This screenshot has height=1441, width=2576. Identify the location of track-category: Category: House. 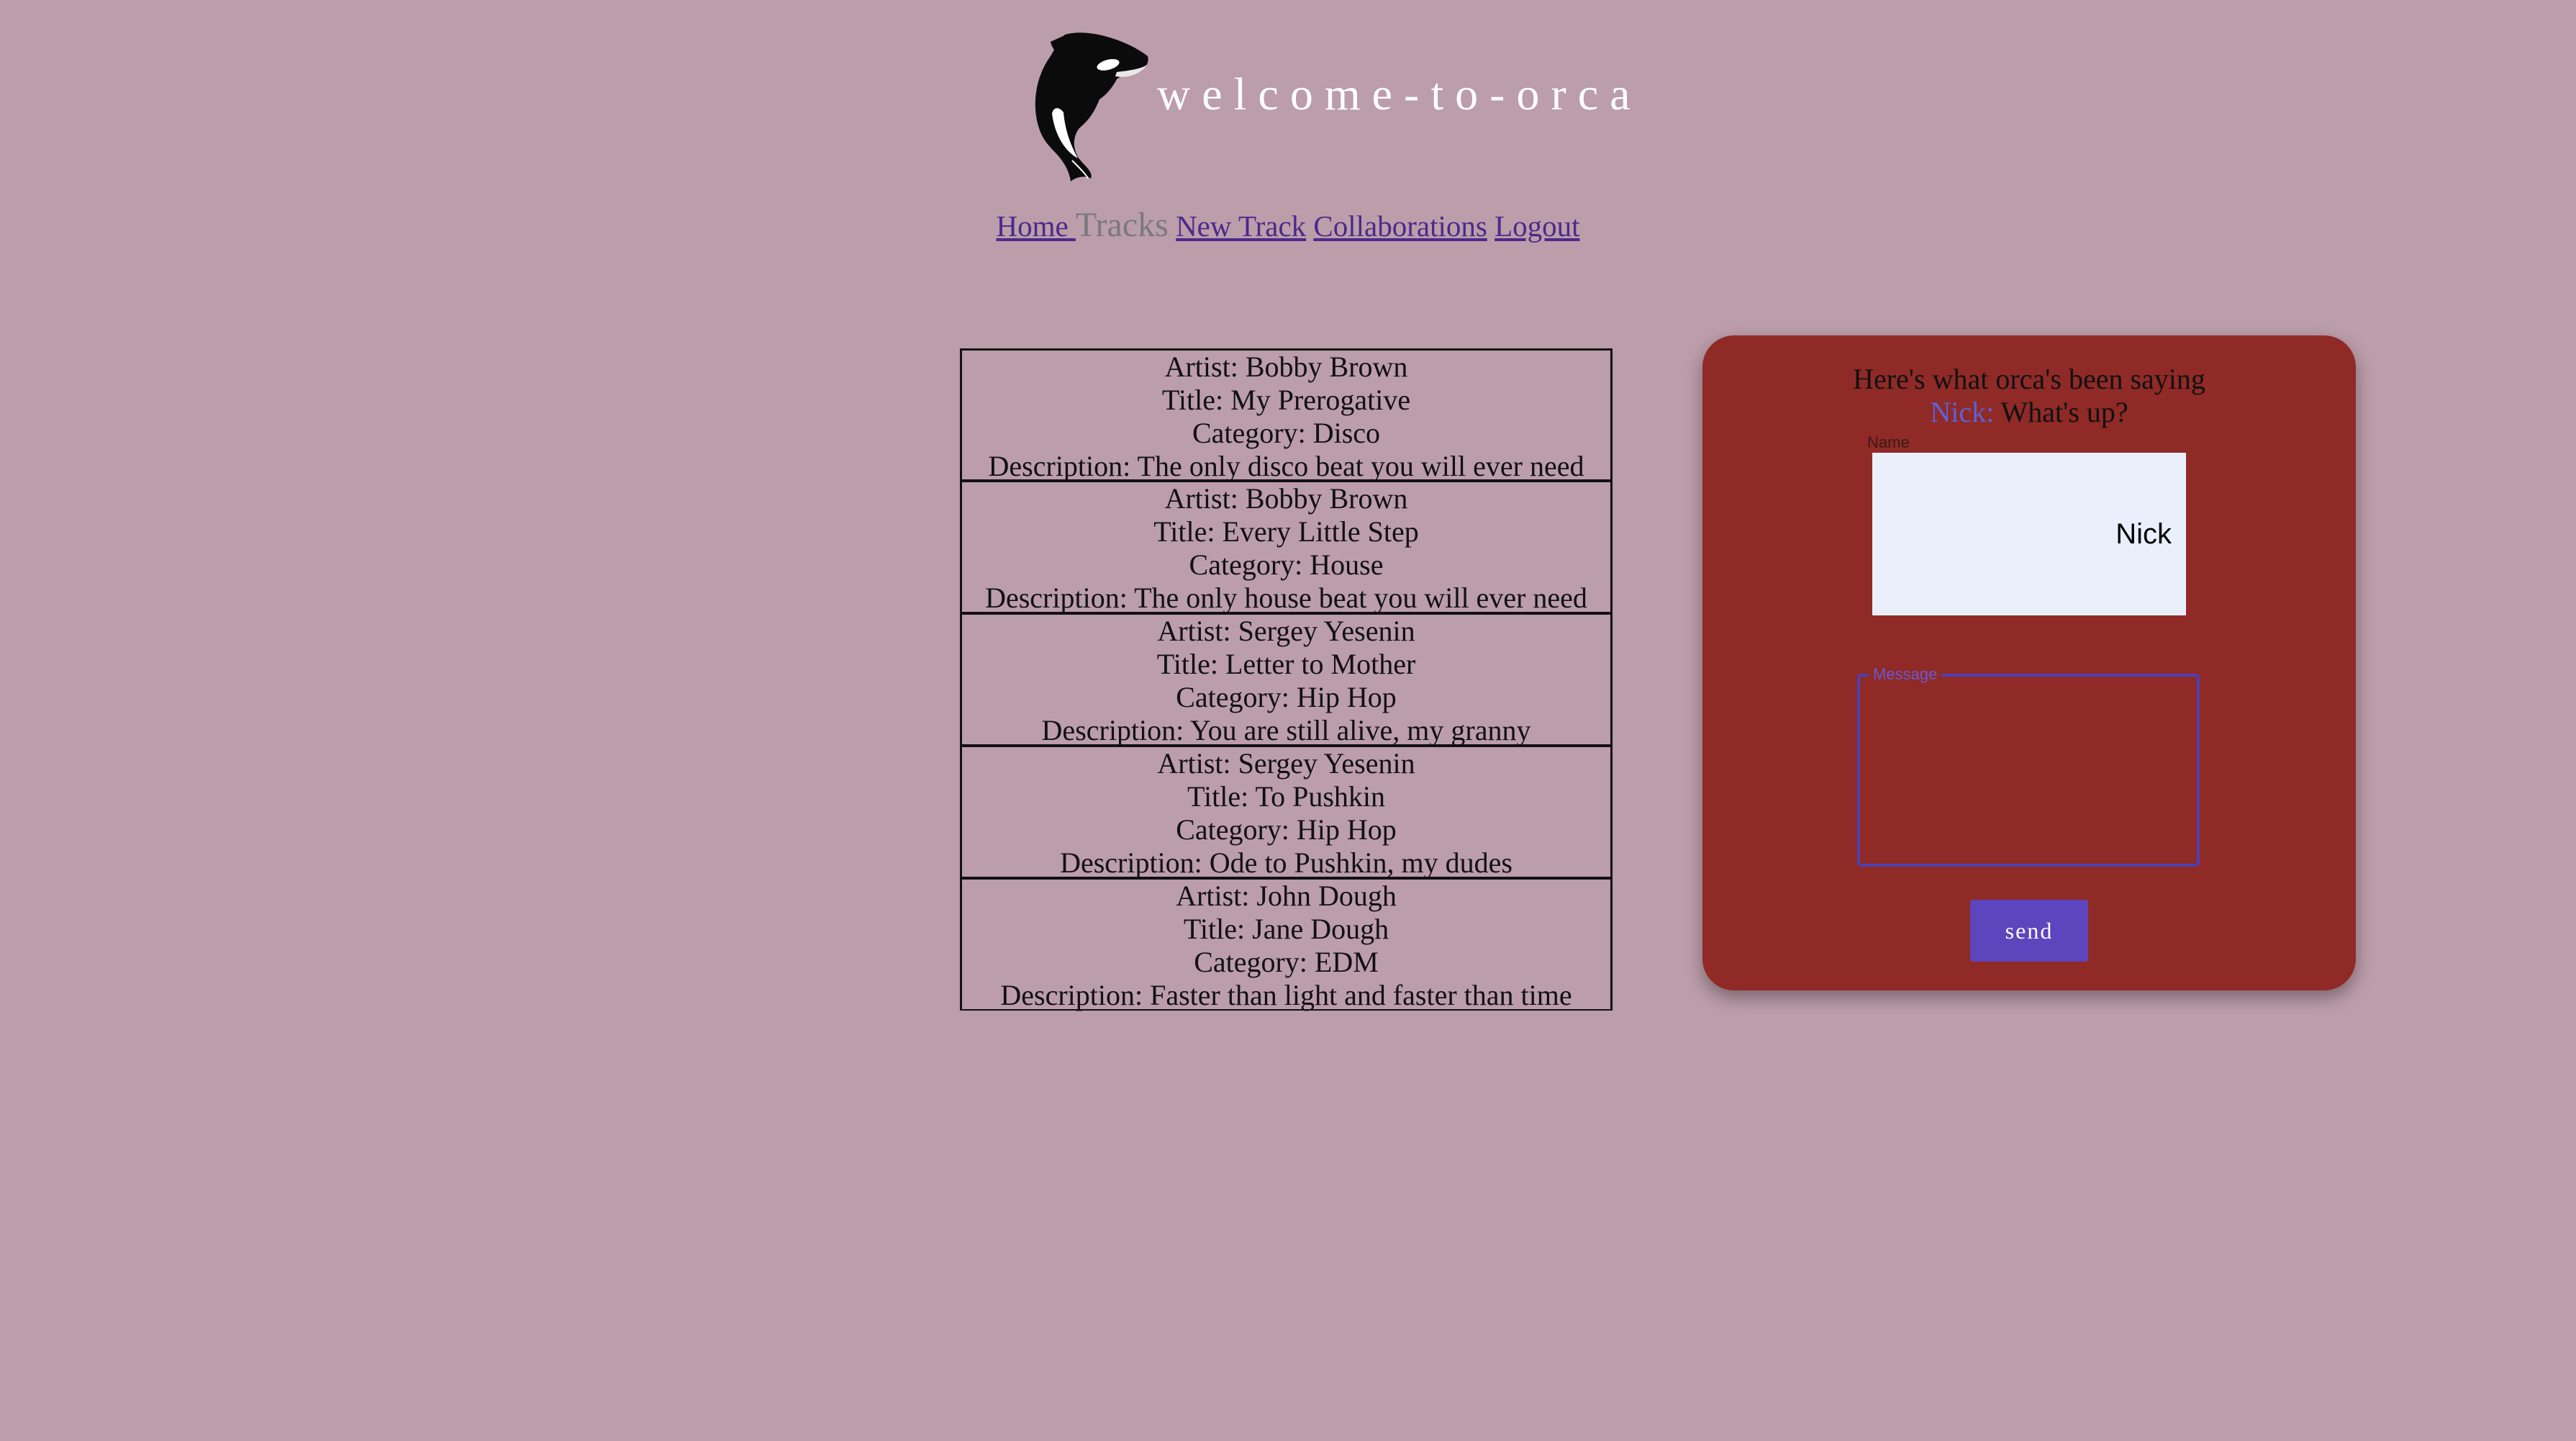
(1286, 564).